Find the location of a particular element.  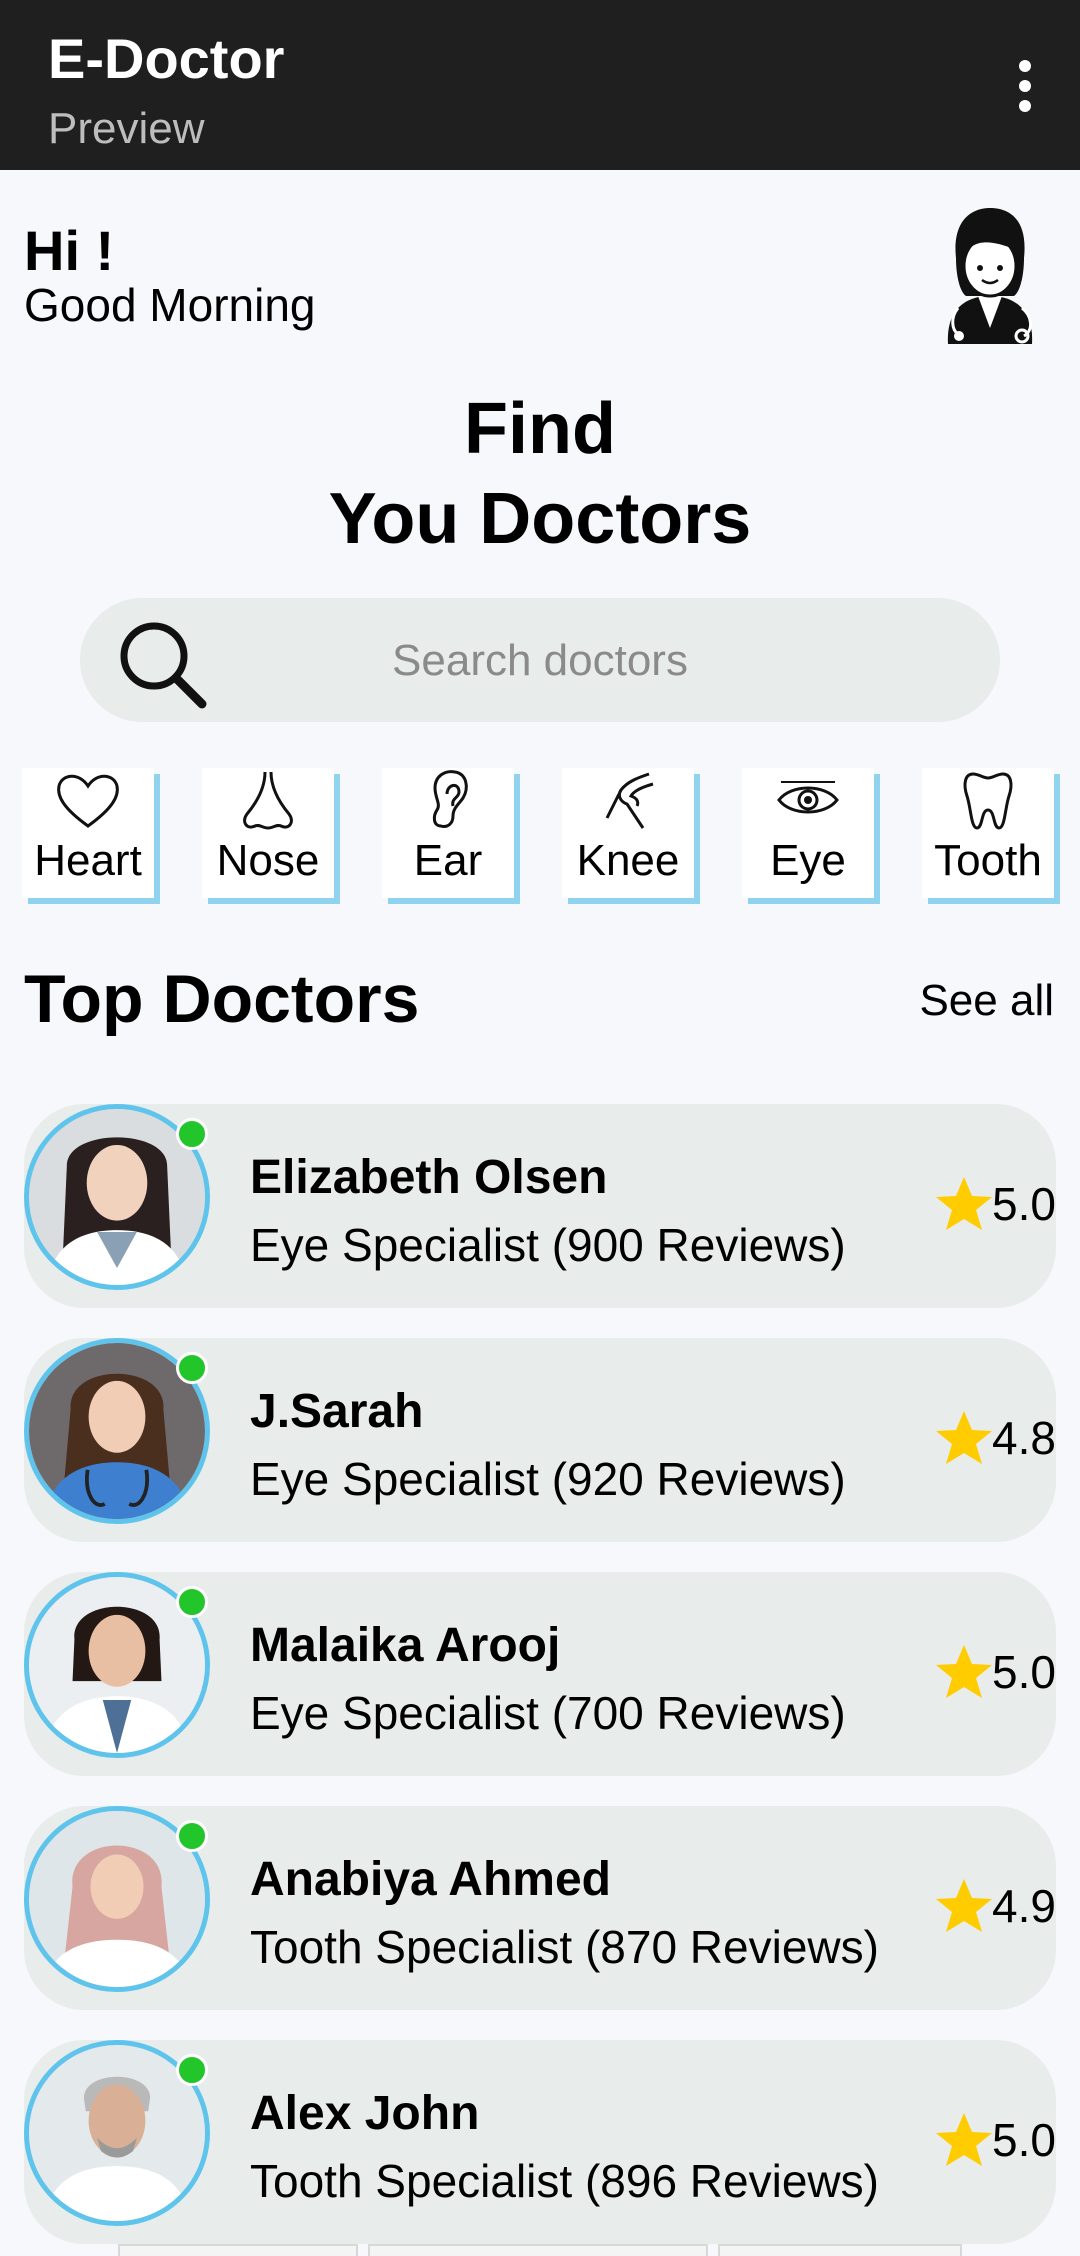

doctor-specialty: Tooth Specialist (870 Reviews) is located at coordinates (564, 1947).